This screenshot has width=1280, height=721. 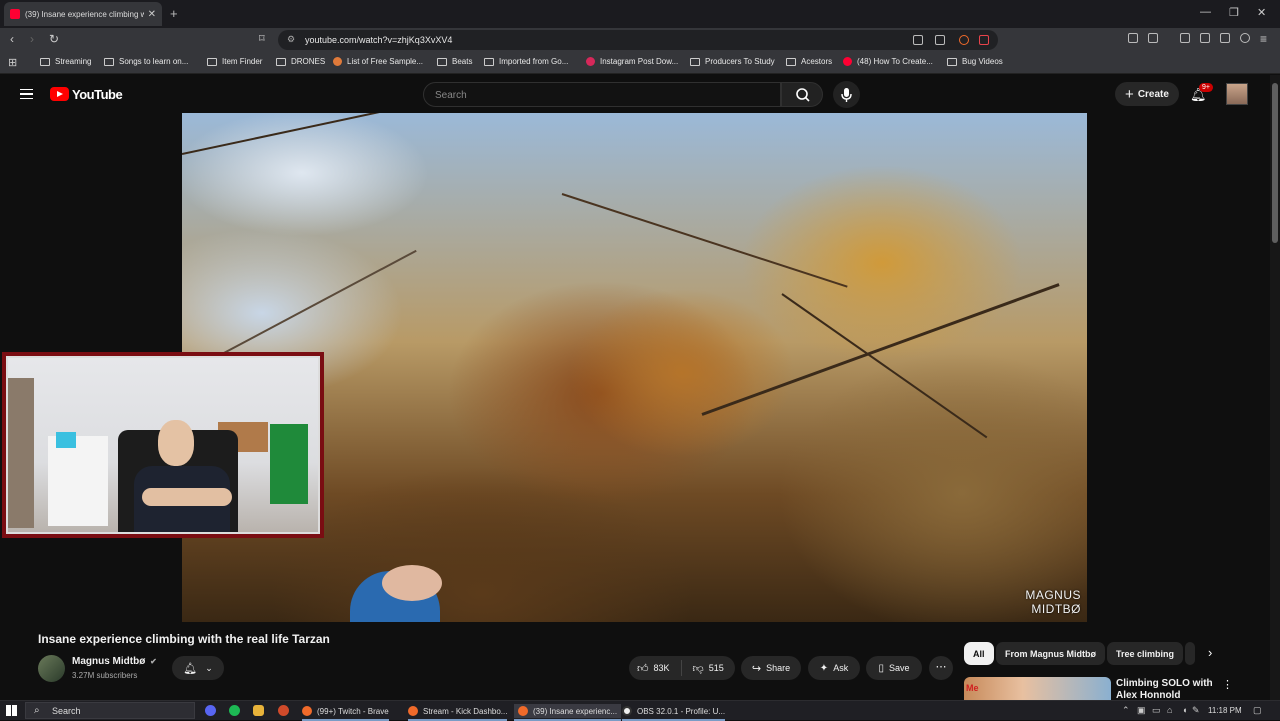 What do you see at coordinates (698, 668) in the screenshot?
I see `thumbs-down-icon: 👎︎` at bounding box center [698, 668].